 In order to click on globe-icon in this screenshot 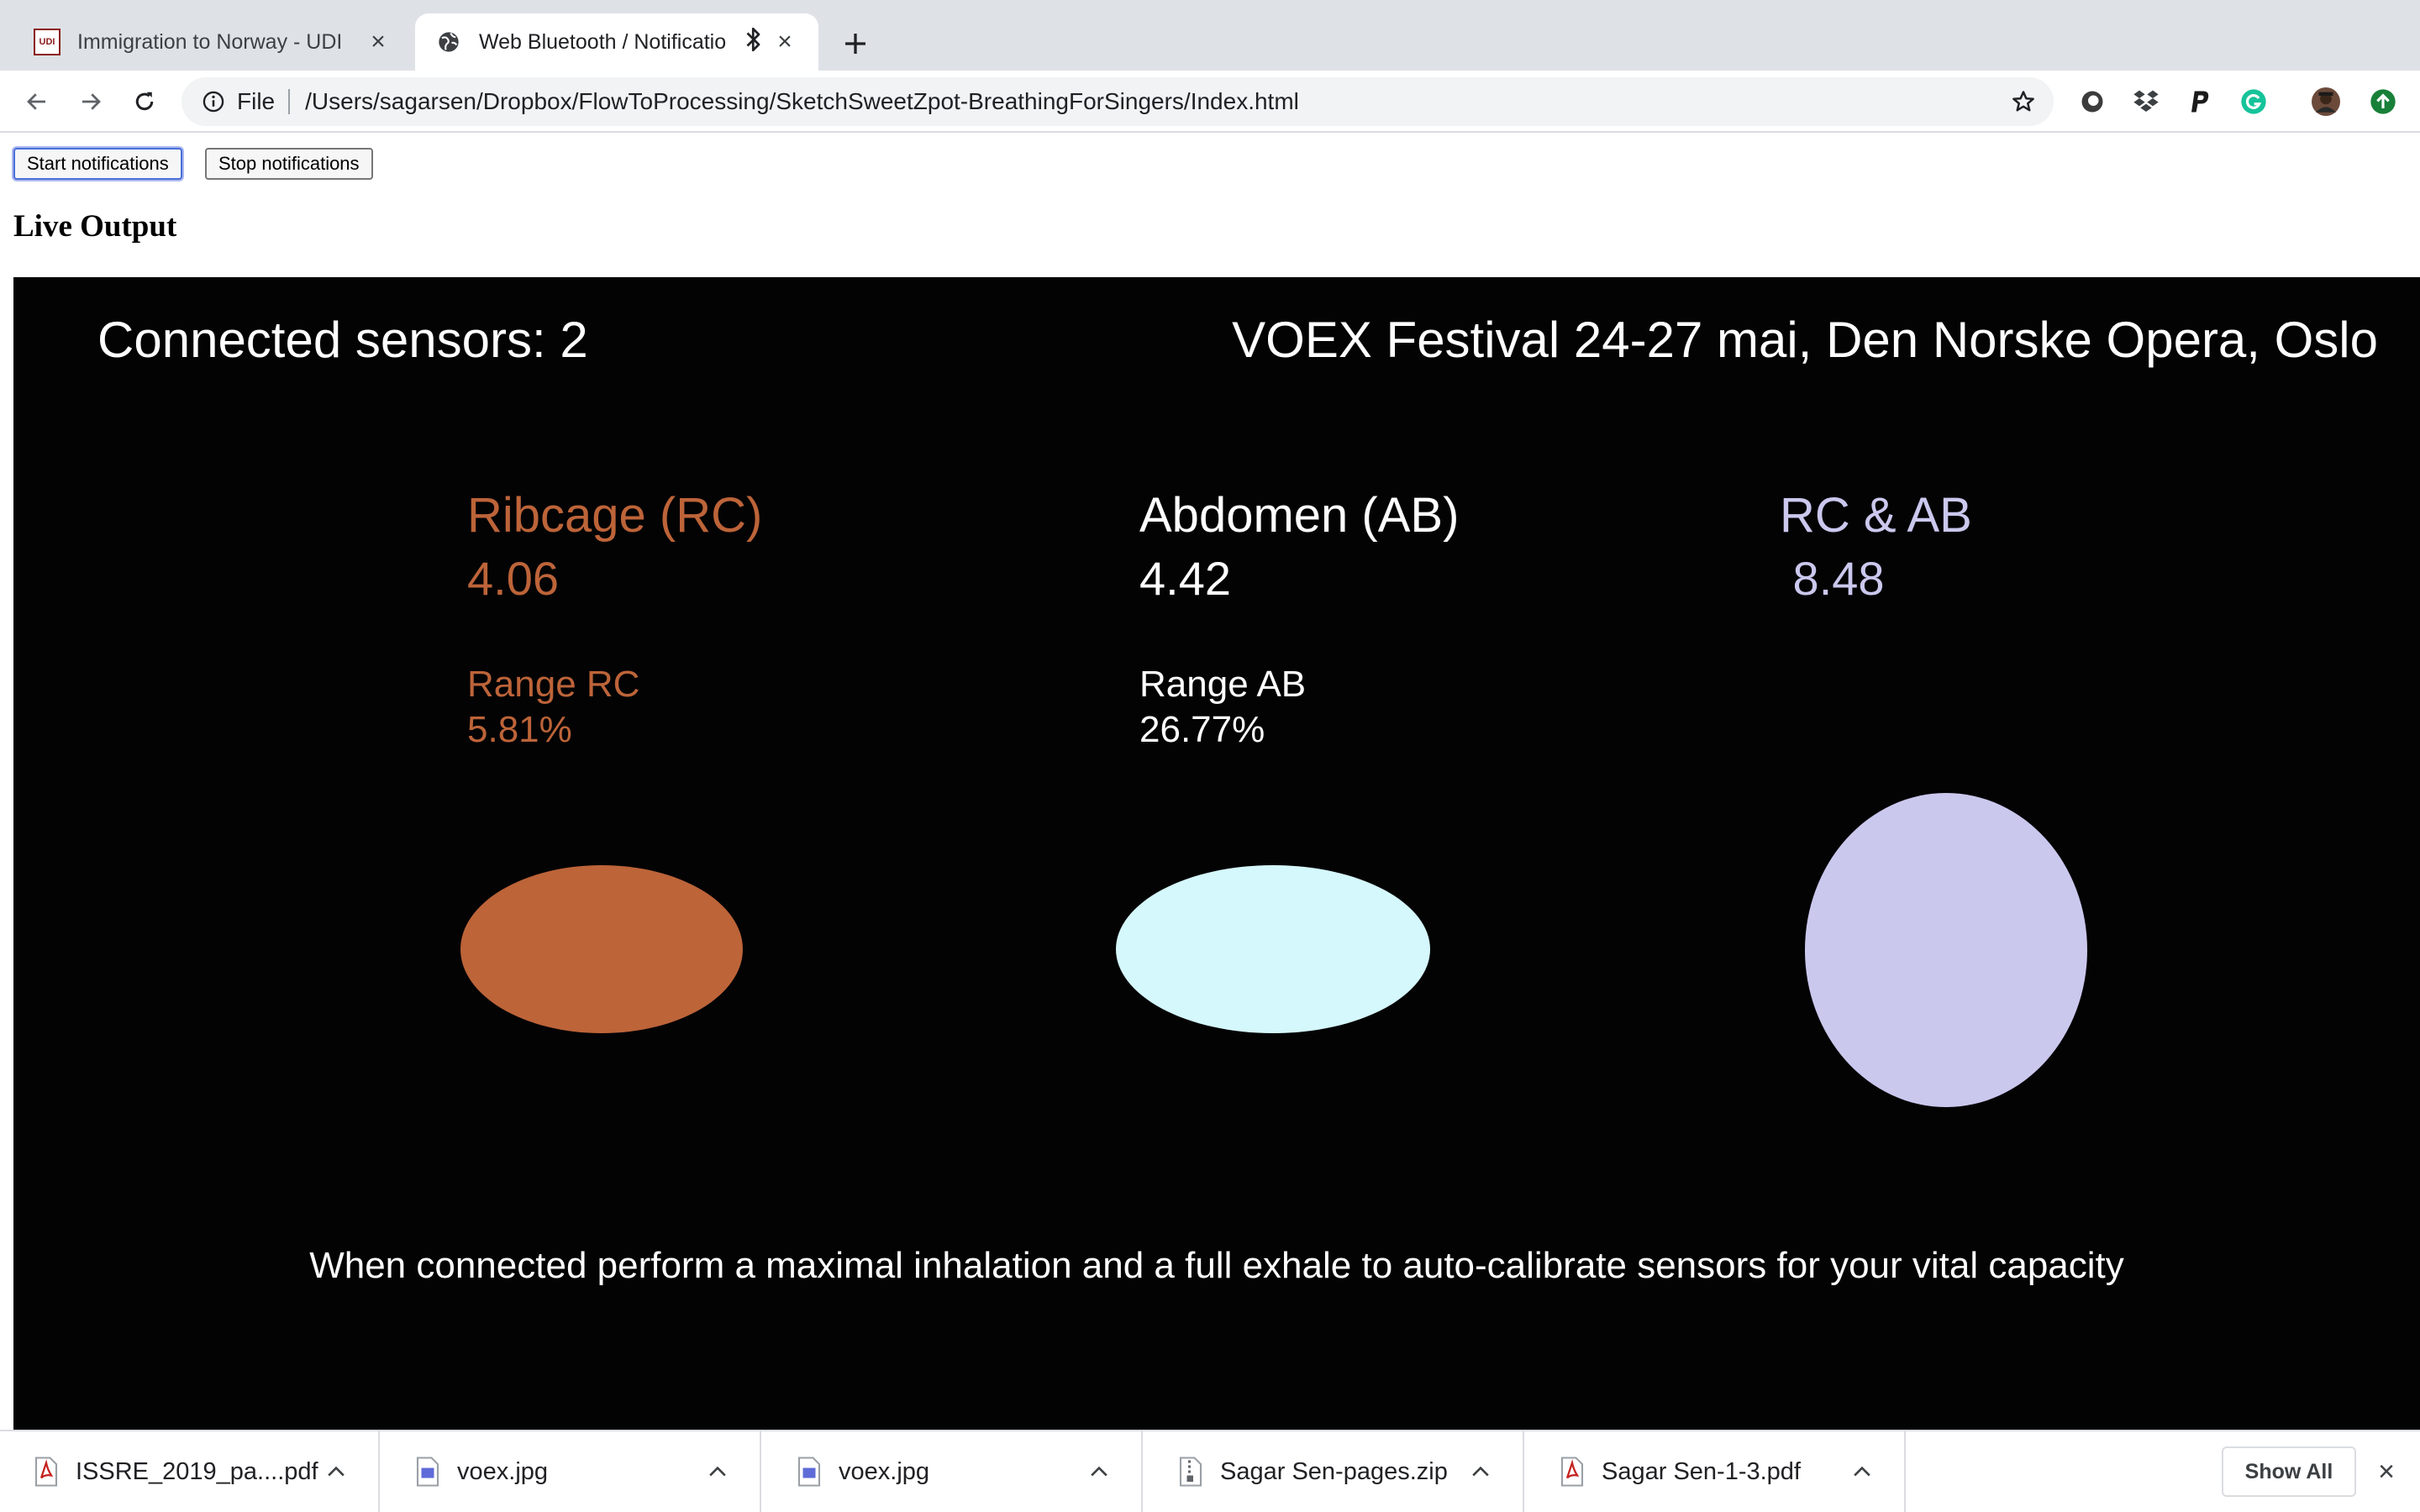, I will do `click(449, 42)`.